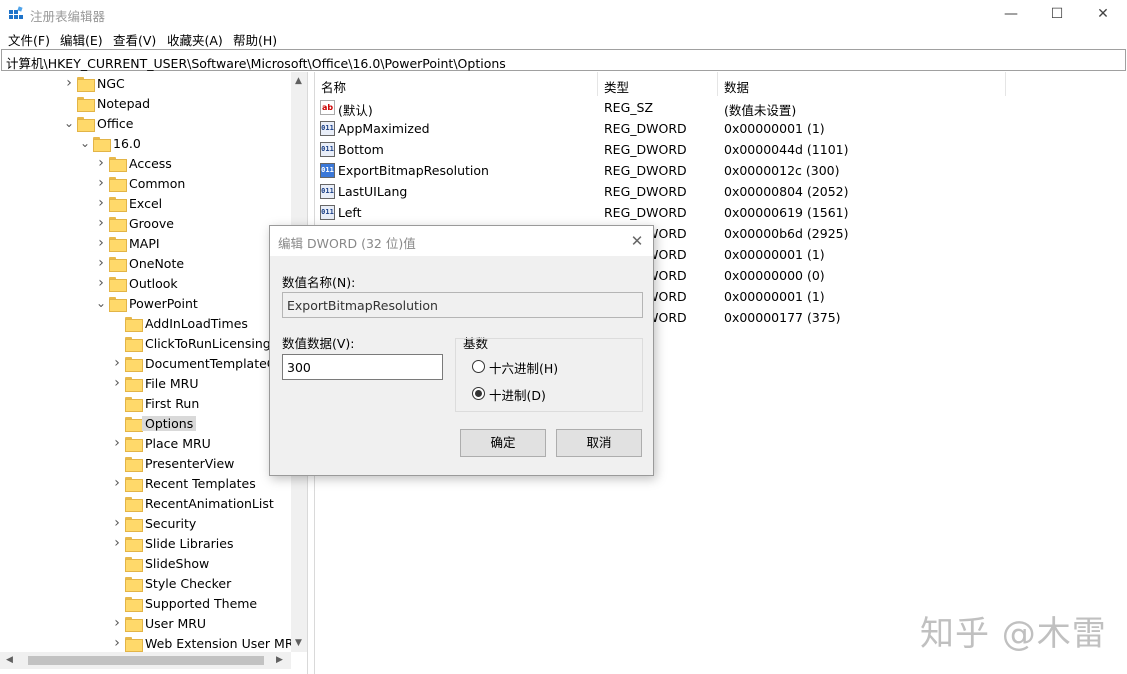 This screenshot has width=1127, height=674. Describe the element at coordinates (214, 363) in the screenshot. I see `tree-item-label: DocumentTemplateCa` at that location.